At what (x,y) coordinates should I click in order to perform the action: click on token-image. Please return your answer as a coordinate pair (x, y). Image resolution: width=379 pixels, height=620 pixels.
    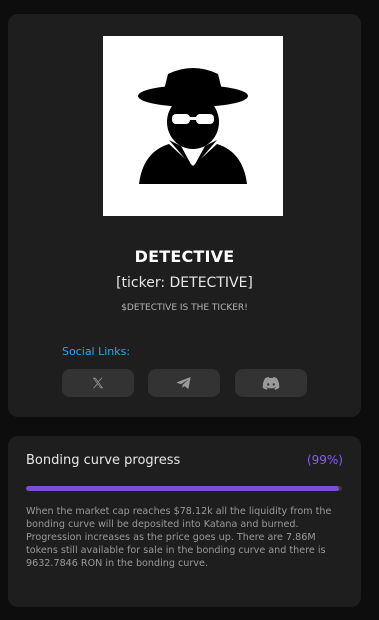
    Looking at the image, I should click on (193, 126).